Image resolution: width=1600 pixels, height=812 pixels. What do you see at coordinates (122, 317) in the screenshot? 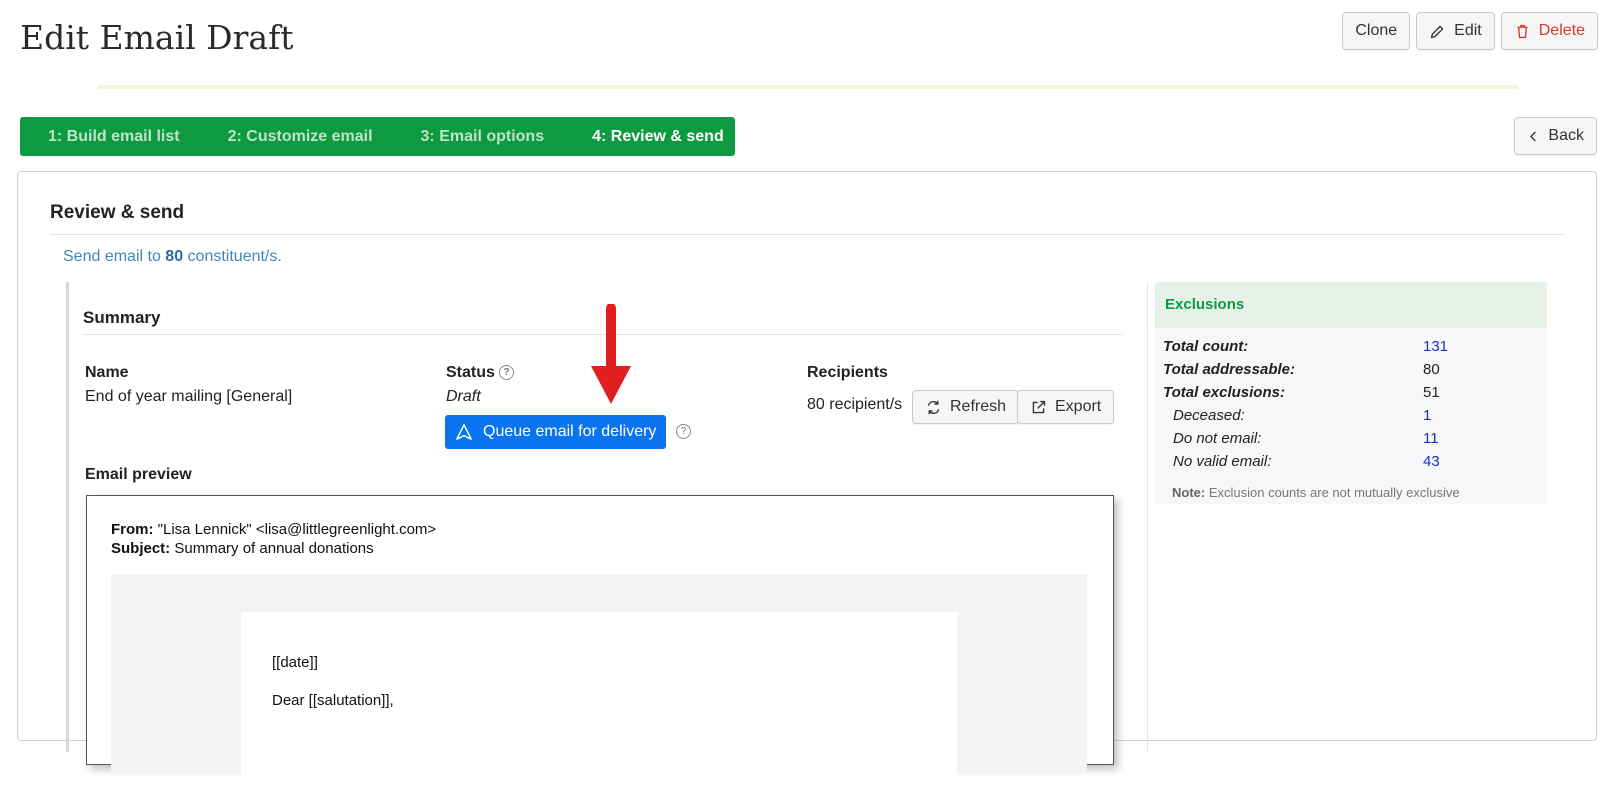
I see `summary-title: Summary` at bounding box center [122, 317].